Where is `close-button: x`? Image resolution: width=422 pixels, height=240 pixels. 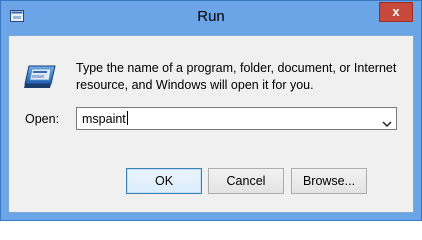
close-button: x is located at coordinates (396, 12).